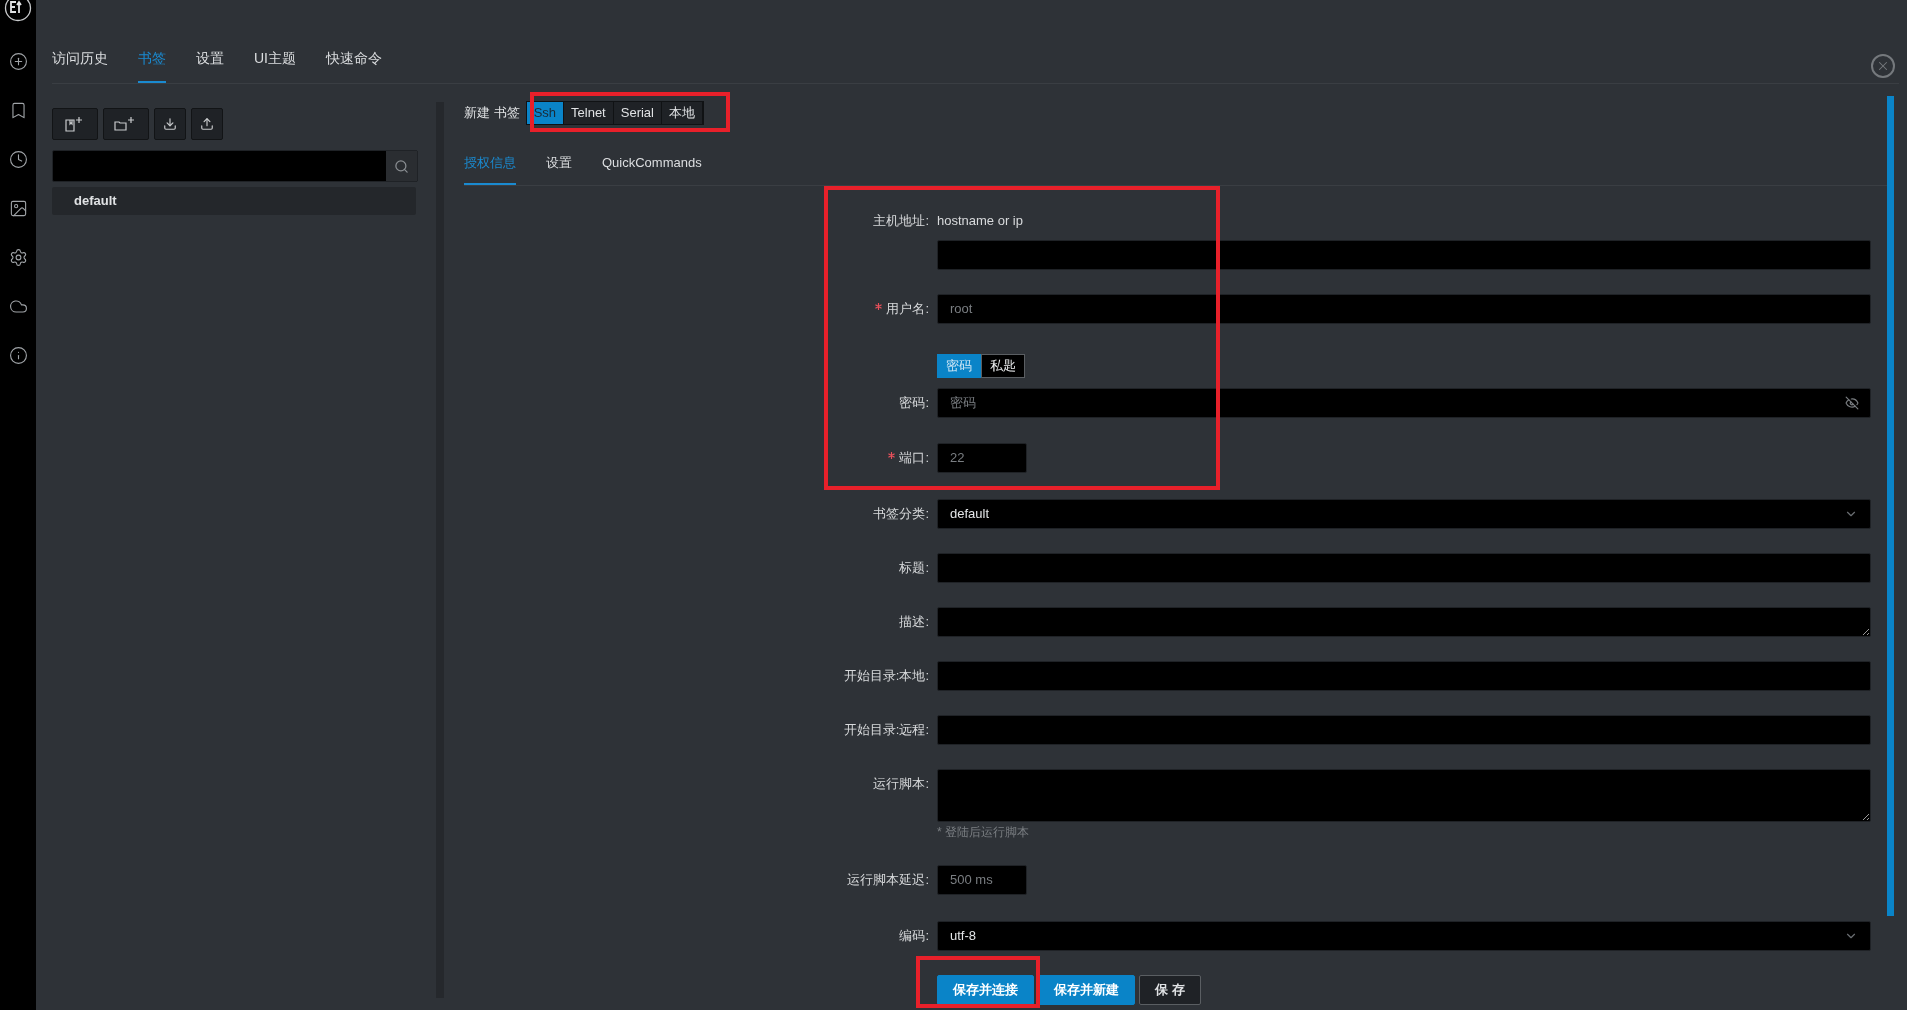 This screenshot has height=1010, width=1907. Describe the element at coordinates (901, 513) in the screenshot. I see `field-label: 书签分类:` at that location.